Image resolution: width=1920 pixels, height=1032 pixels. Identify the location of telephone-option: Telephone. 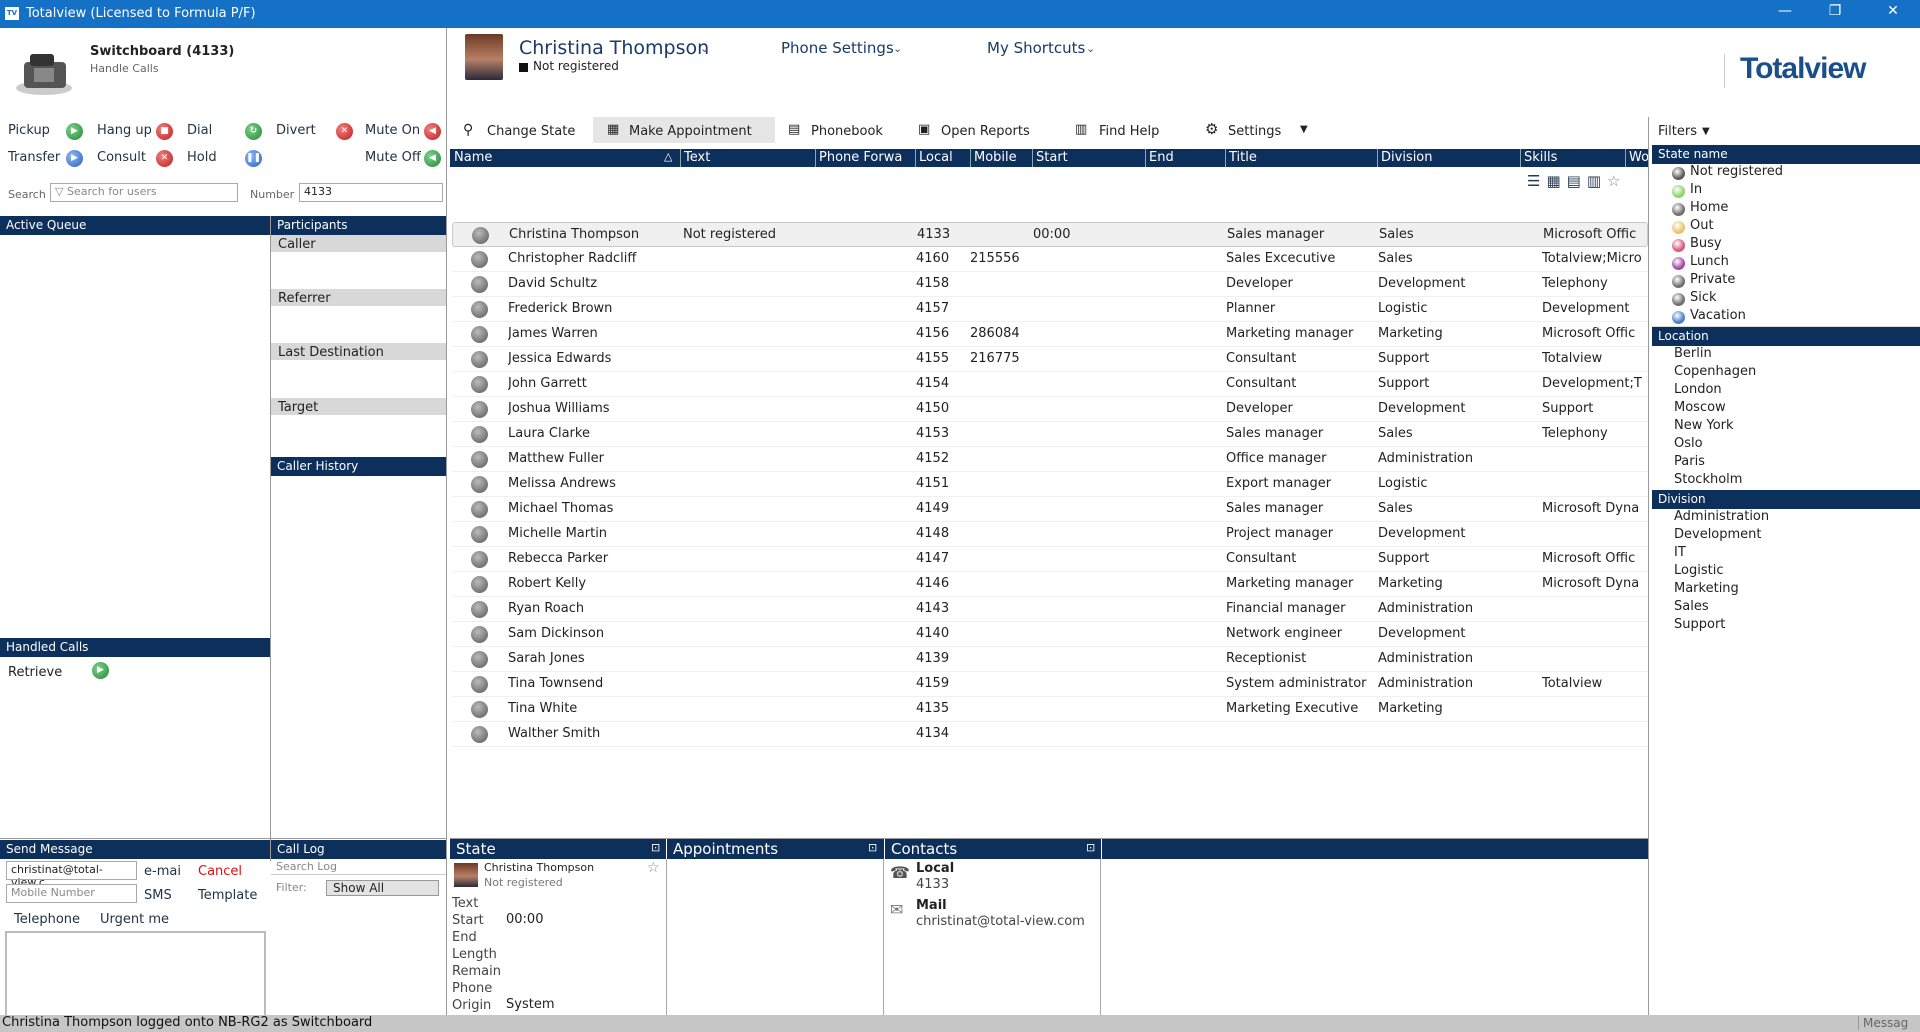
(47, 919).